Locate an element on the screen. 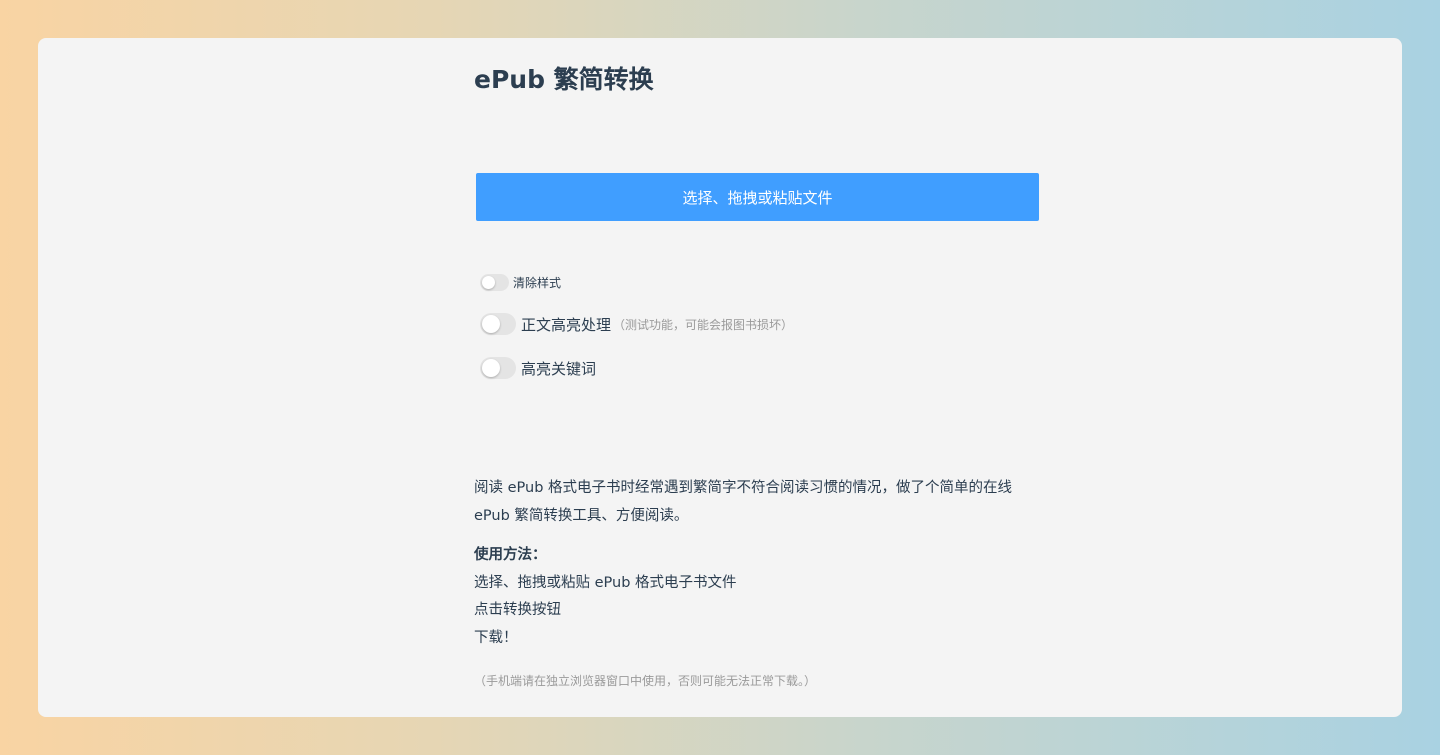  highlight-body-label: 正文高亮处理 is located at coordinates (566, 324).